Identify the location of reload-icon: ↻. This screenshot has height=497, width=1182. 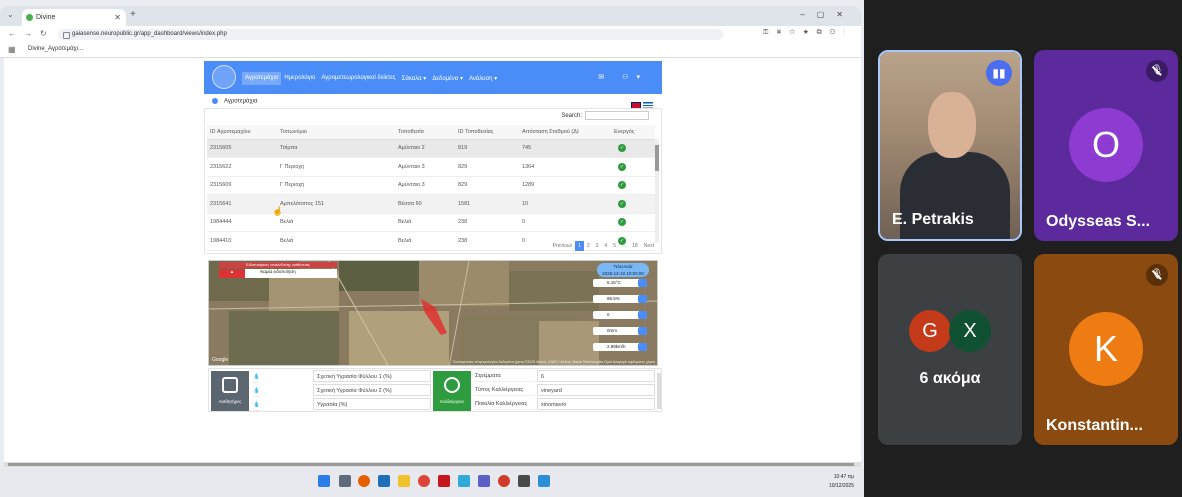
(43, 33).